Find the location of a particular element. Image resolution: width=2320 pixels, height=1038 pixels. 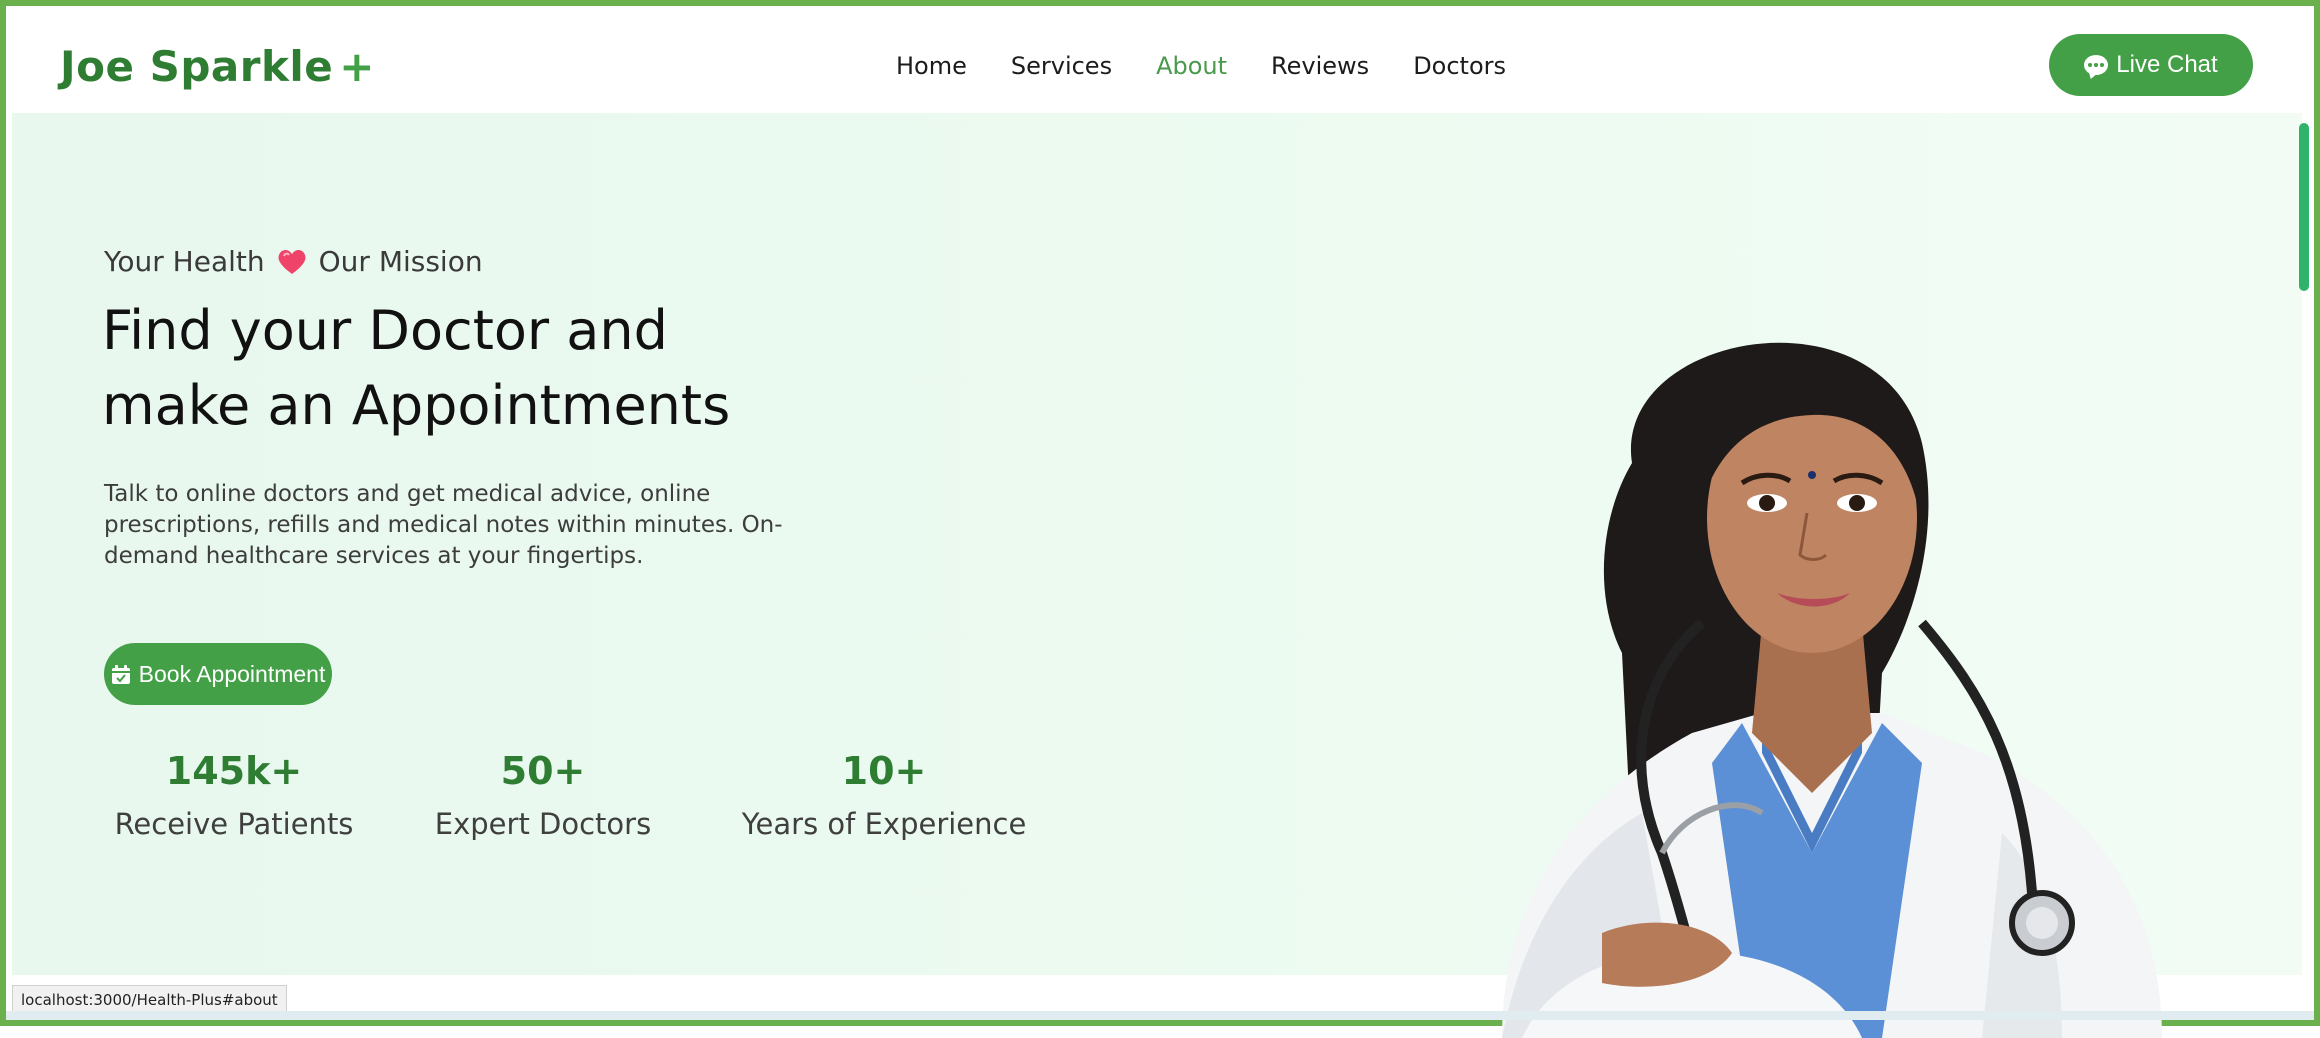

stat-value: 145k+ is located at coordinates (234, 771).